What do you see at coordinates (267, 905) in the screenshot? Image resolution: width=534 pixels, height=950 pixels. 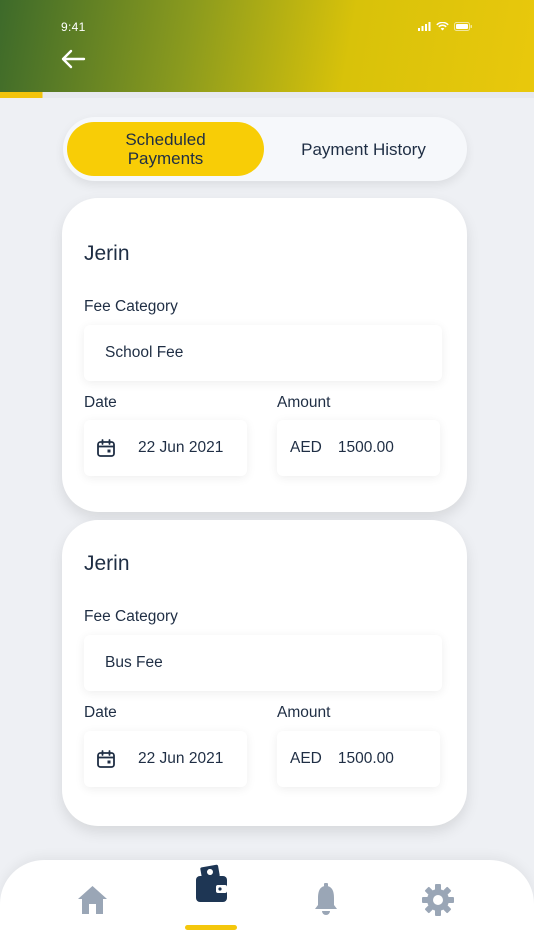 I see `bottom-navigation` at bounding box center [267, 905].